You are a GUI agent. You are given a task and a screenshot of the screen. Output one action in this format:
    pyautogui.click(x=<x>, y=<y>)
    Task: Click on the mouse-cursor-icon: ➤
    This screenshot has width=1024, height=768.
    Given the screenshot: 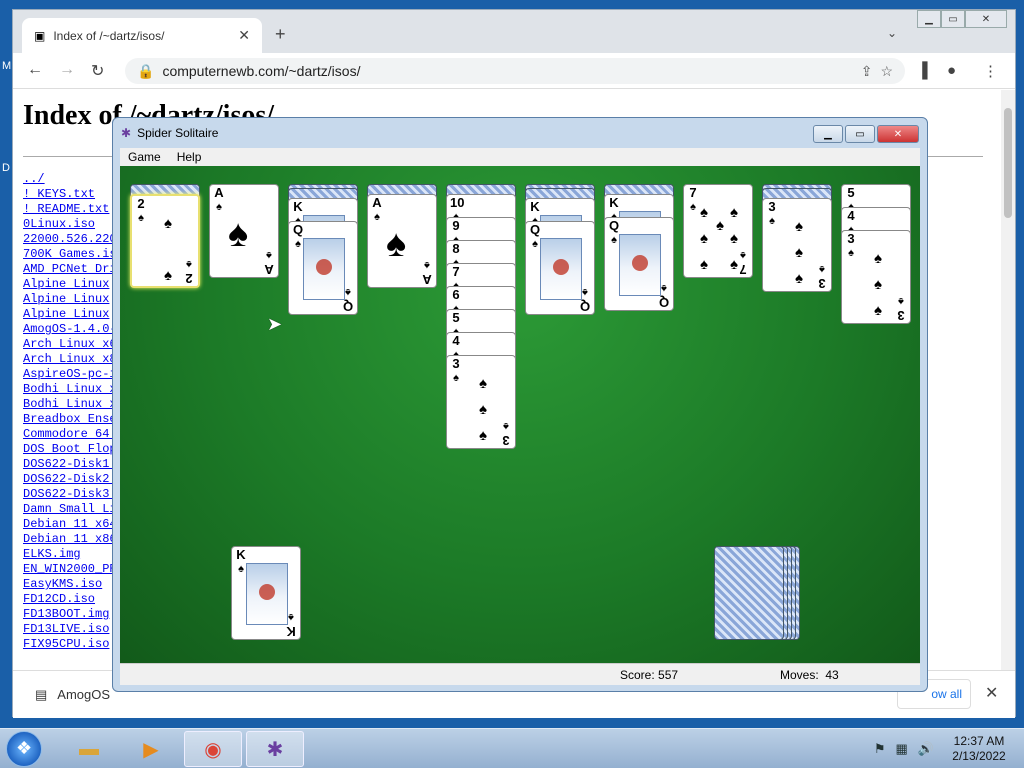 What is the action you would take?
    pyautogui.click(x=275, y=324)
    